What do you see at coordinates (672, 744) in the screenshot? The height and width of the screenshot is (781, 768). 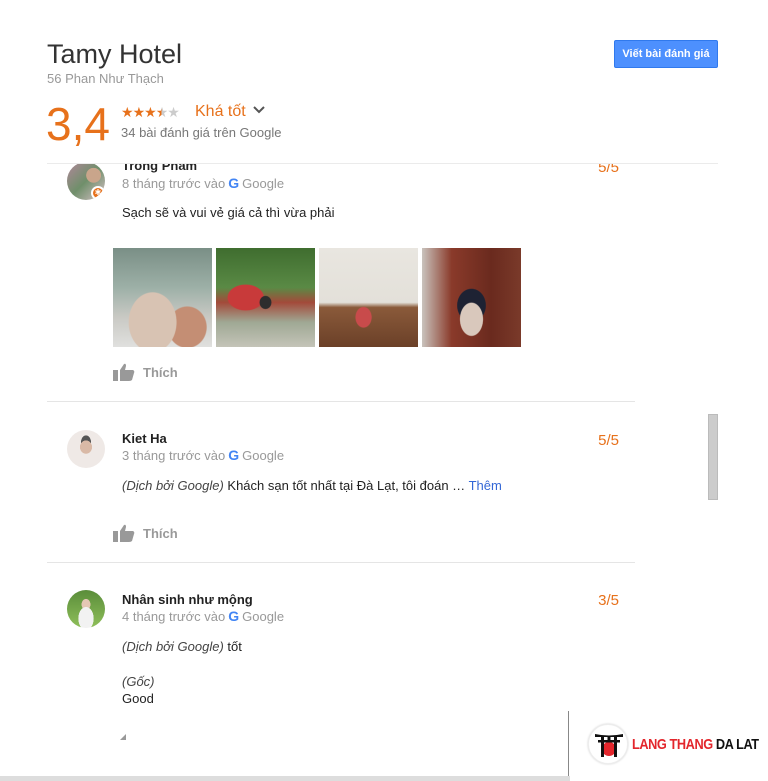 I see `logo-text-red: LANG THANG` at bounding box center [672, 744].